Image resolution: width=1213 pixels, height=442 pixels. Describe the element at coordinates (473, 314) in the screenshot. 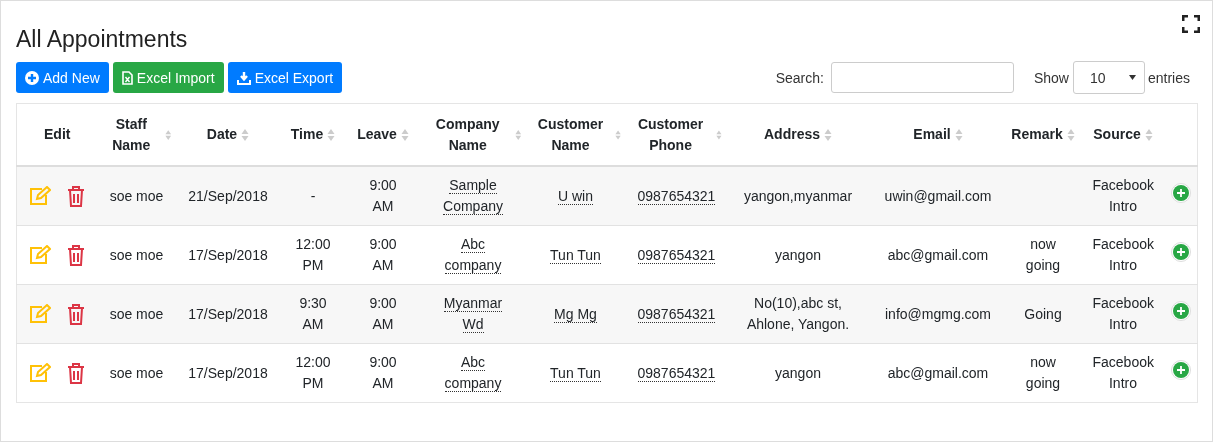

I see `table-cell: Myanmar Wd` at that location.